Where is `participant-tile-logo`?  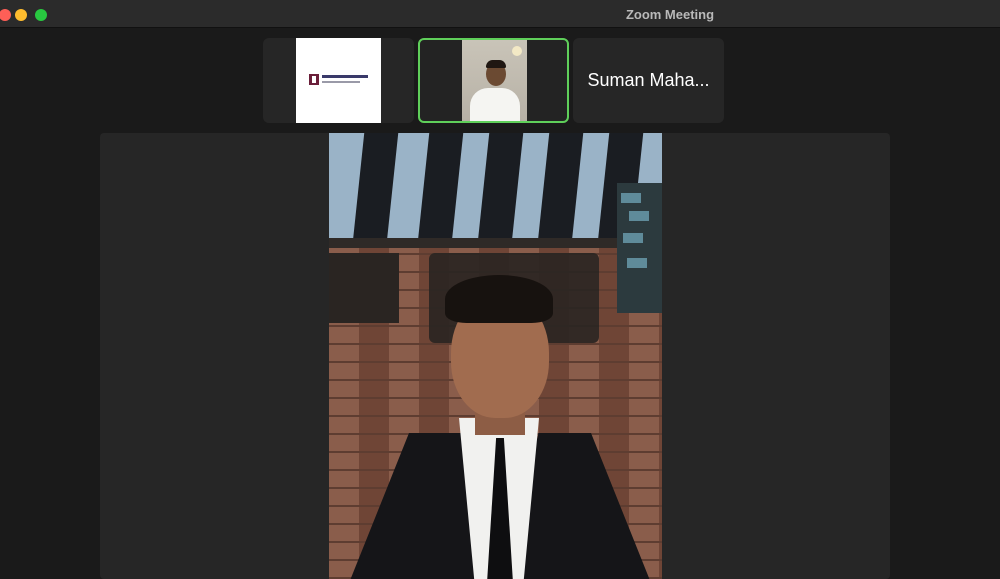
participant-tile-logo is located at coordinates (338, 80).